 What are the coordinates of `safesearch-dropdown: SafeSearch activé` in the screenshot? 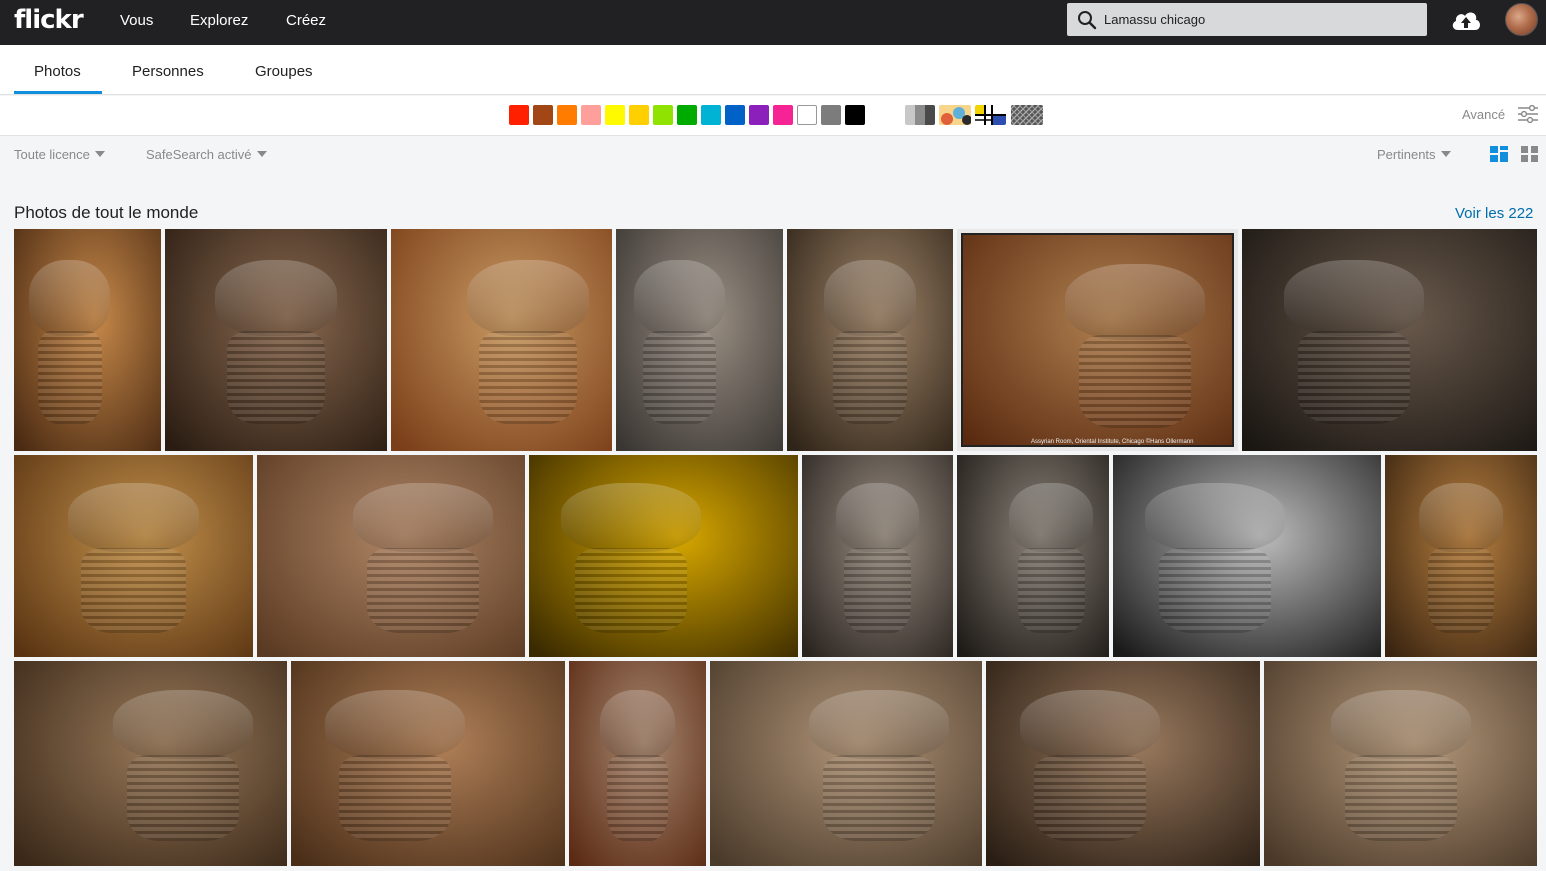 It's located at (206, 154).